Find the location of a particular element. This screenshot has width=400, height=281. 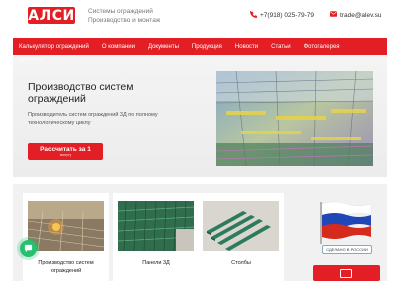

nav-item-news: Новости is located at coordinates (247, 47).